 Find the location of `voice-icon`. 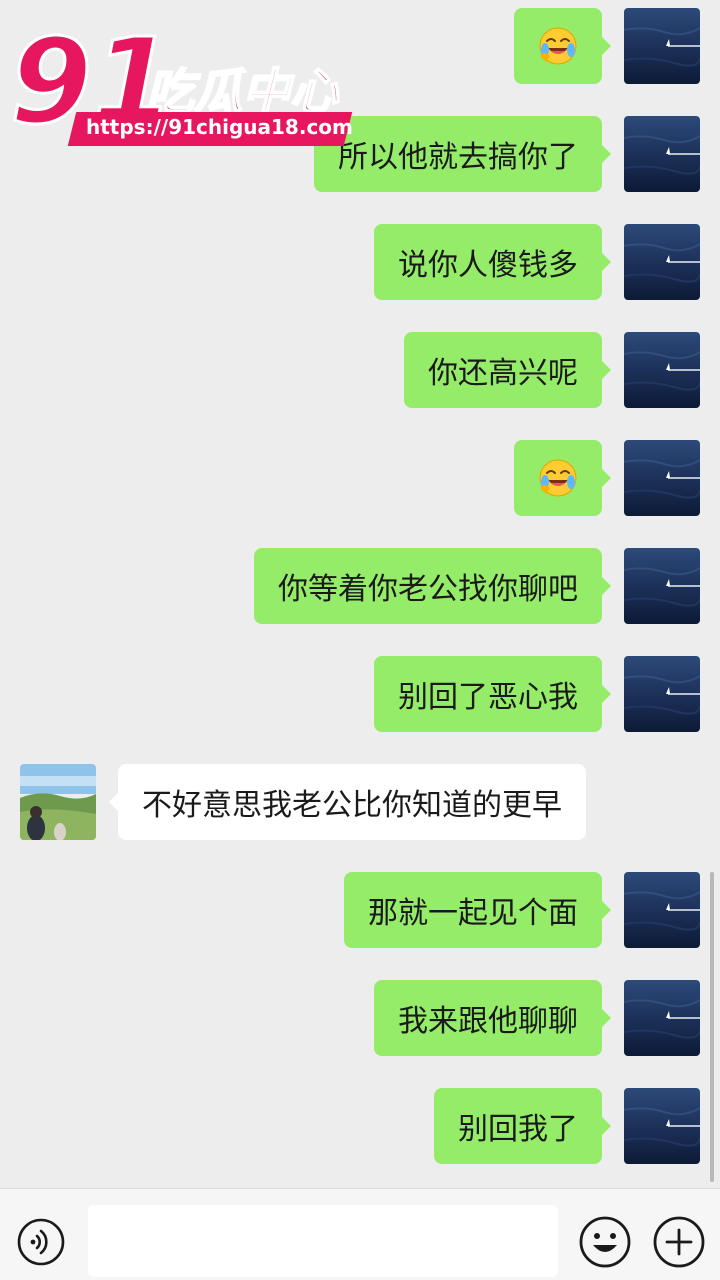

voice-icon is located at coordinates (41, 1242).